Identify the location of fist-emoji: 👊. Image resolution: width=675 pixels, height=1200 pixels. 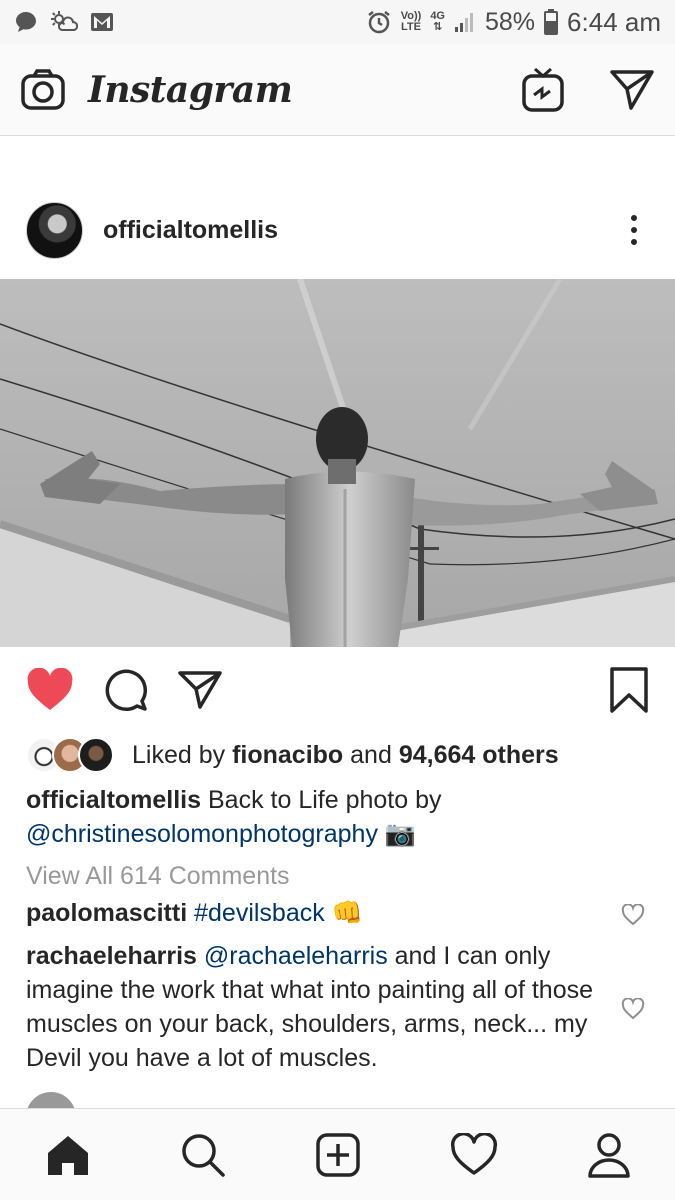
(347, 913).